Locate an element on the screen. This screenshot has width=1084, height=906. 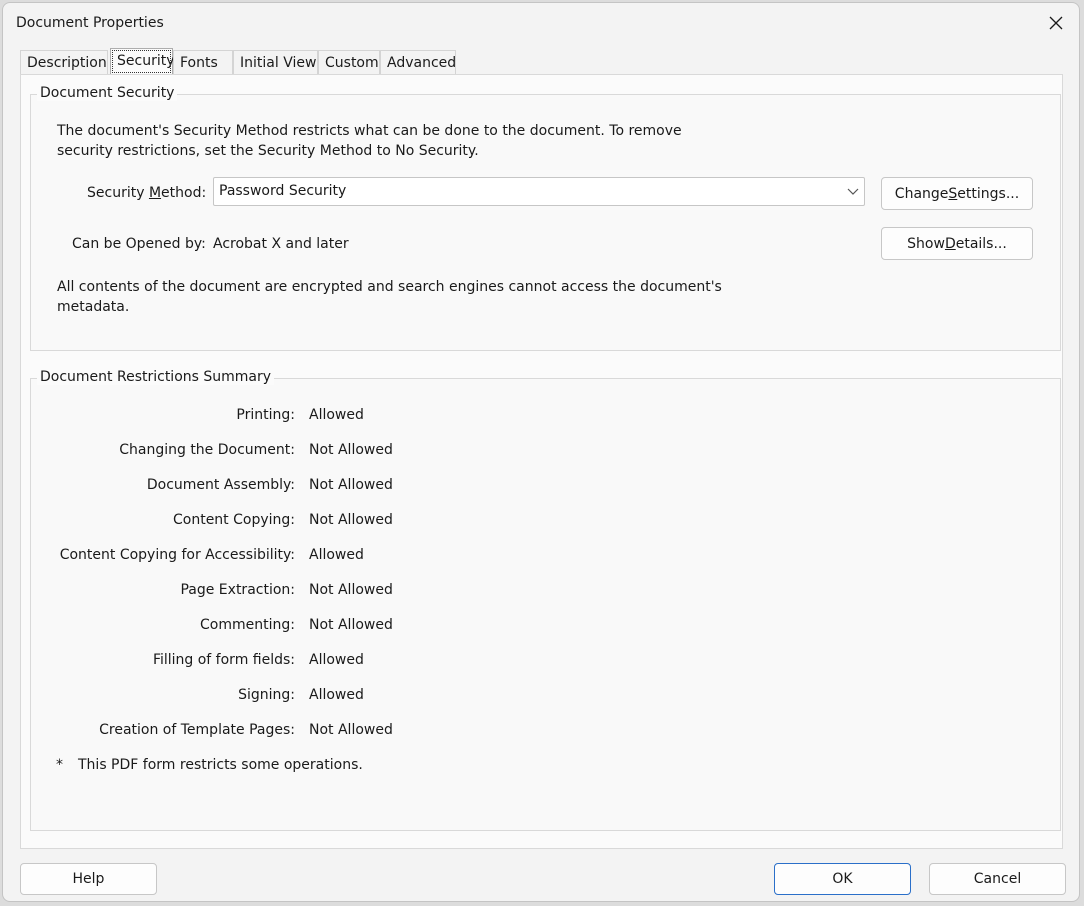
restriction-row-form-fields: Filling of form fields: Allowed is located at coordinates (331, 662).